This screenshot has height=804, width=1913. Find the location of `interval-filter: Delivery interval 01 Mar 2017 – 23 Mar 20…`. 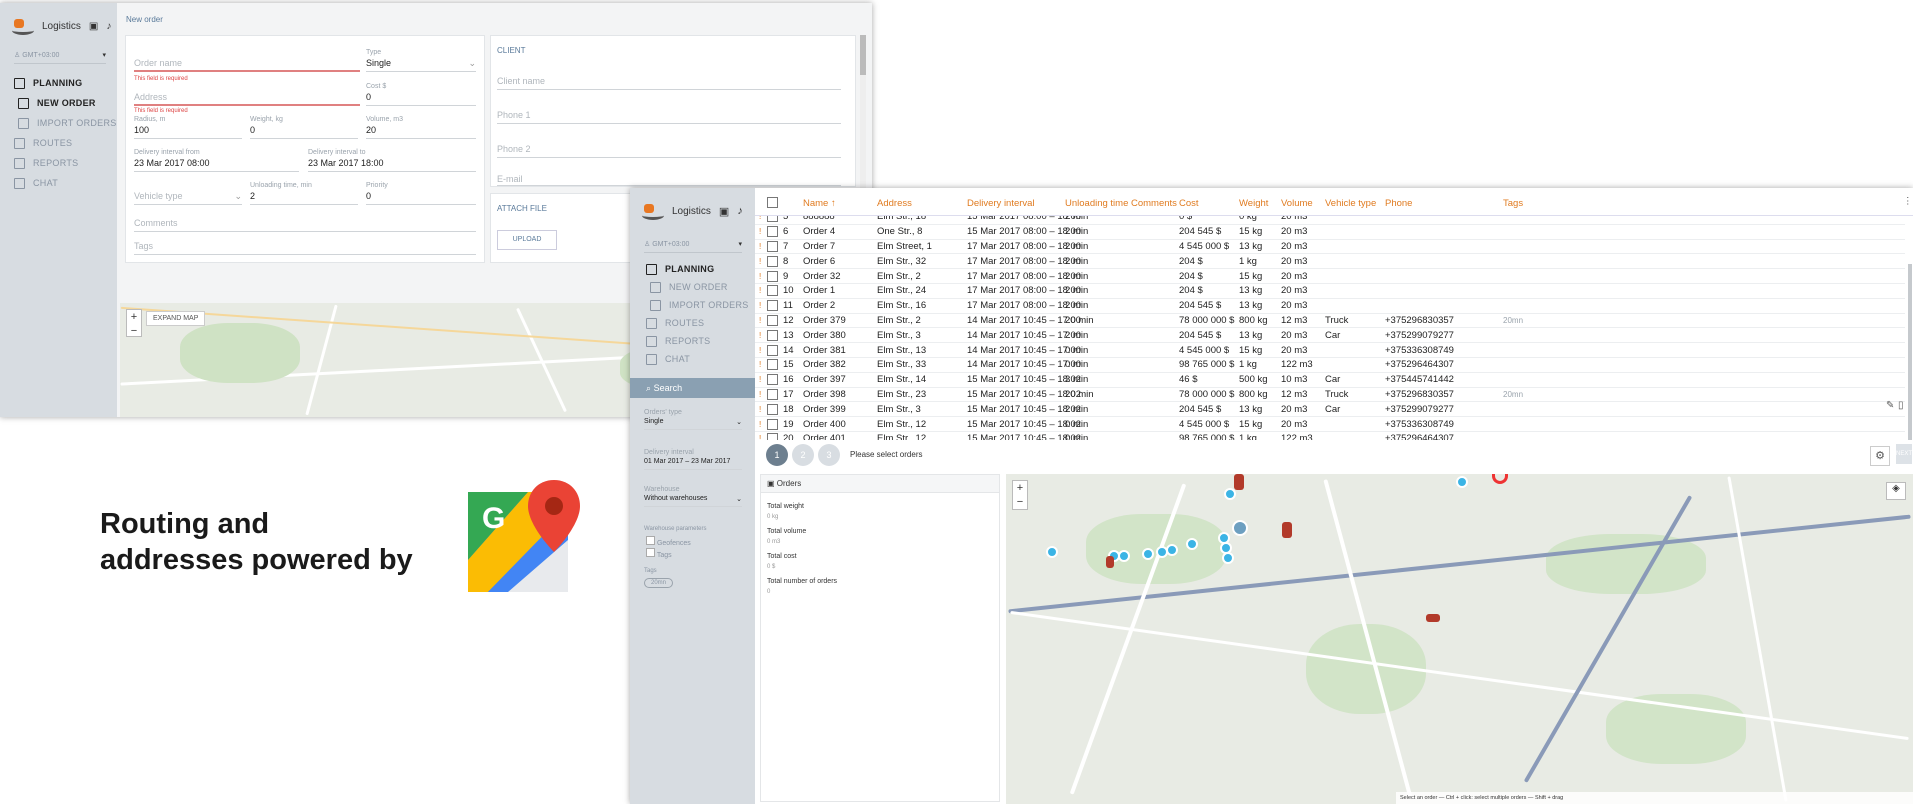

interval-filter: Delivery interval 01 Mar 2017 – 23 Mar 20… is located at coordinates (693, 459).